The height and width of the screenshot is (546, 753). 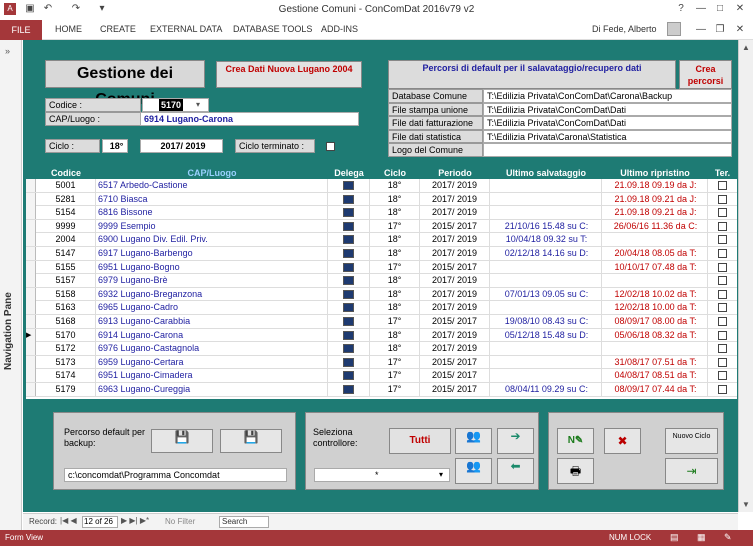 I want to click on tab-external-data: EXTERNAL DATA, so click(x=186, y=29).